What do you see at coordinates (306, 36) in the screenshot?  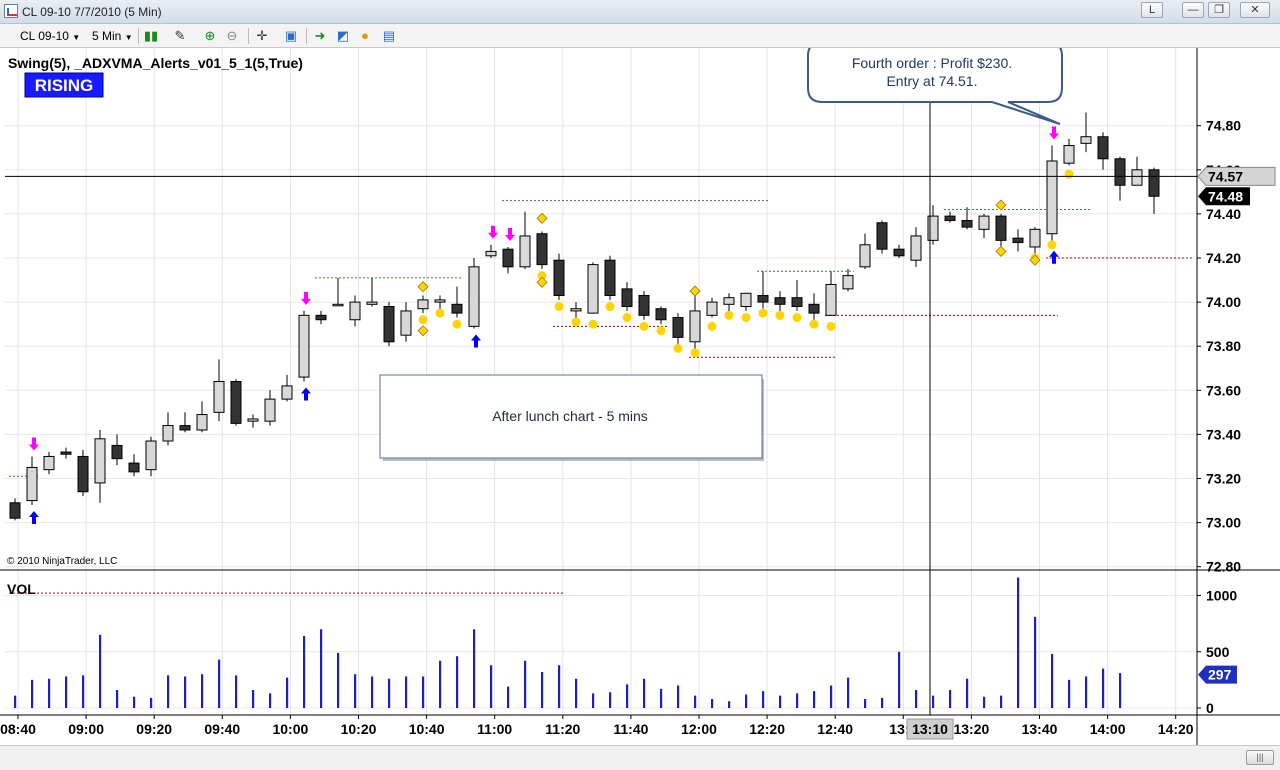 I see `toolbar-divider` at bounding box center [306, 36].